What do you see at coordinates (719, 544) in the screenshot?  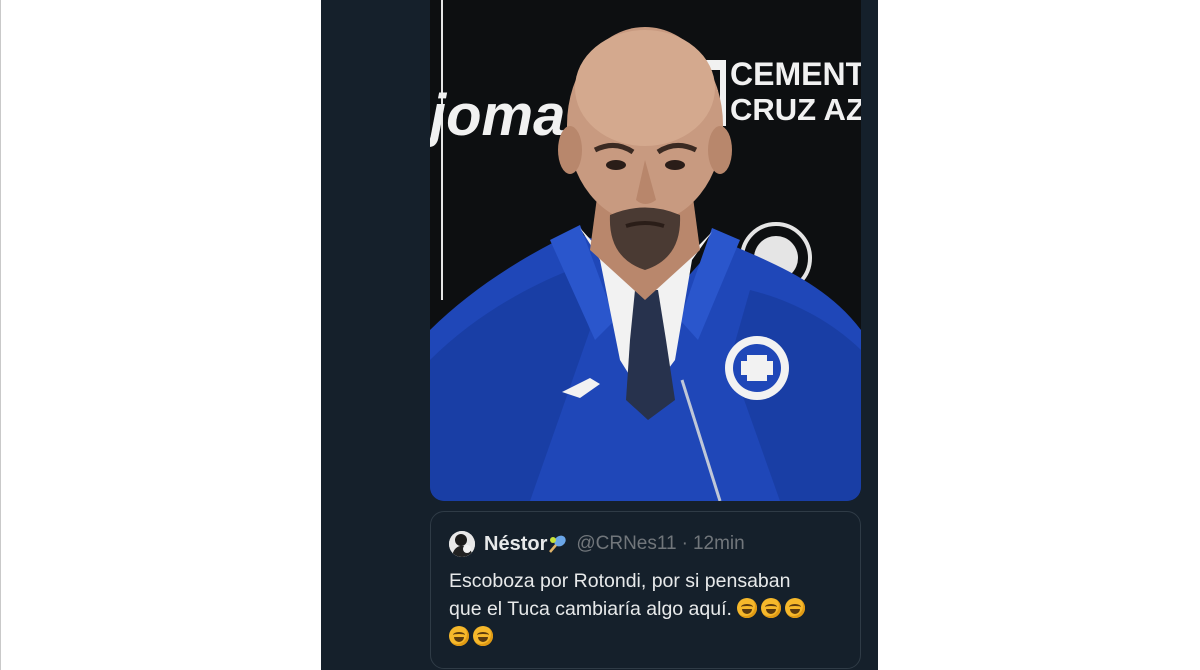 I see `timestamp: 12min` at bounding box center [719, 544].